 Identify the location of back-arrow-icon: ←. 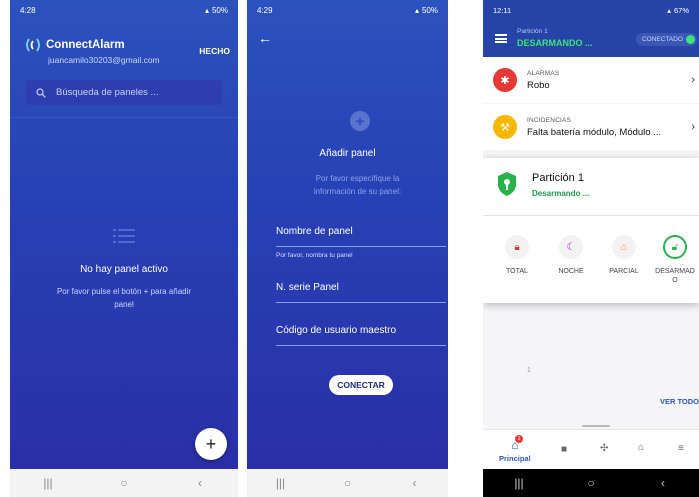
(265, 38).